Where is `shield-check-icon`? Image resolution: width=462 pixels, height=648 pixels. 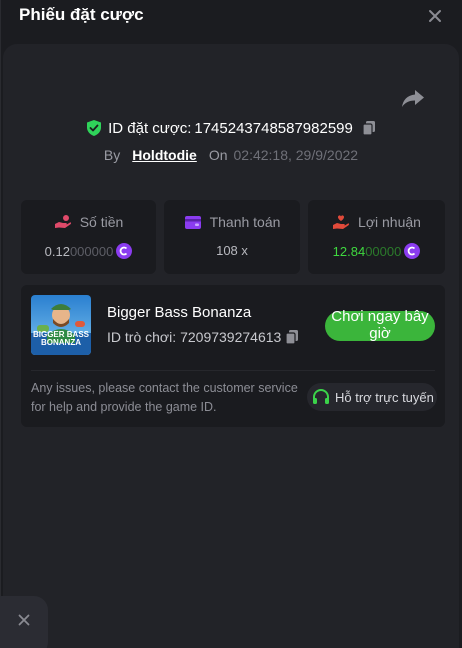
shield-check-icon is located at coordinates (94, 128).